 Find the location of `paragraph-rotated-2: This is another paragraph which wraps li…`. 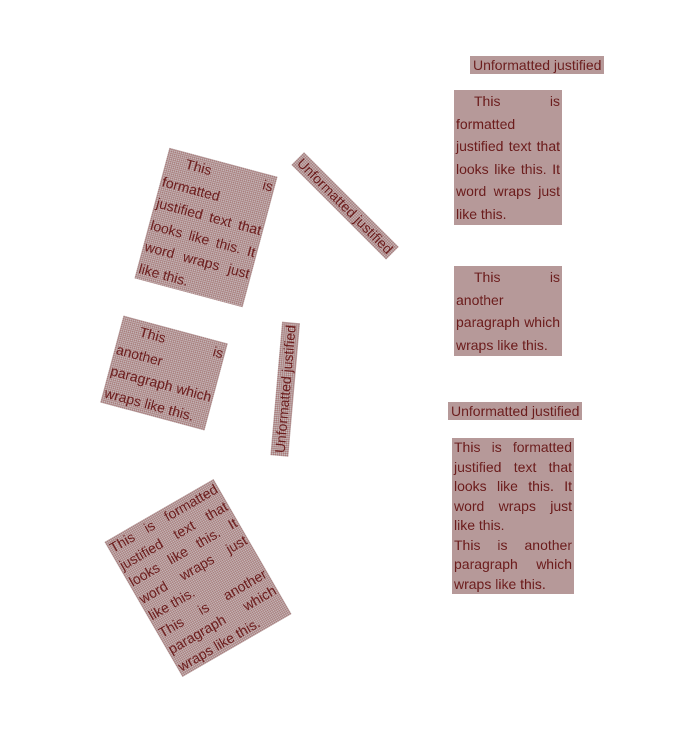

paragraph-rotated-2: This is another paragraph which wraps li… is located at coordinates (164, 373).